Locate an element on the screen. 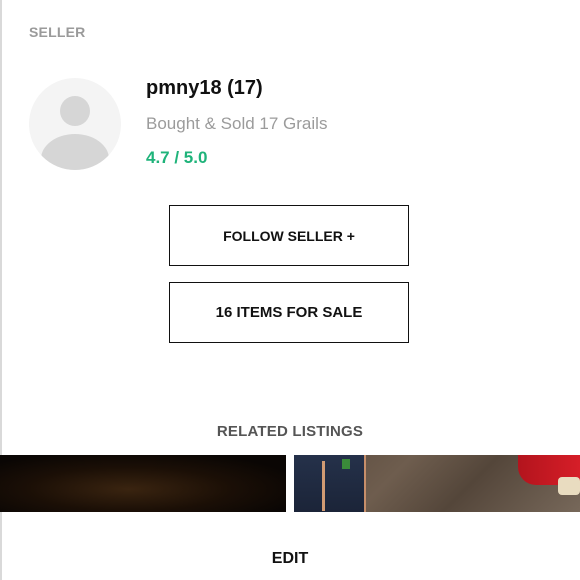 The height and width of the screenshot is (580, 580). thumbnail-bag-graphic is located at coordinates (330, 483).